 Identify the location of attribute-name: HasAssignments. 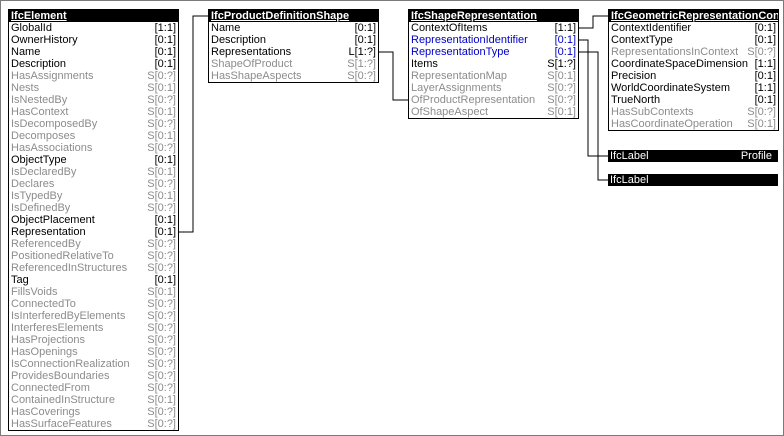
(52, 76).